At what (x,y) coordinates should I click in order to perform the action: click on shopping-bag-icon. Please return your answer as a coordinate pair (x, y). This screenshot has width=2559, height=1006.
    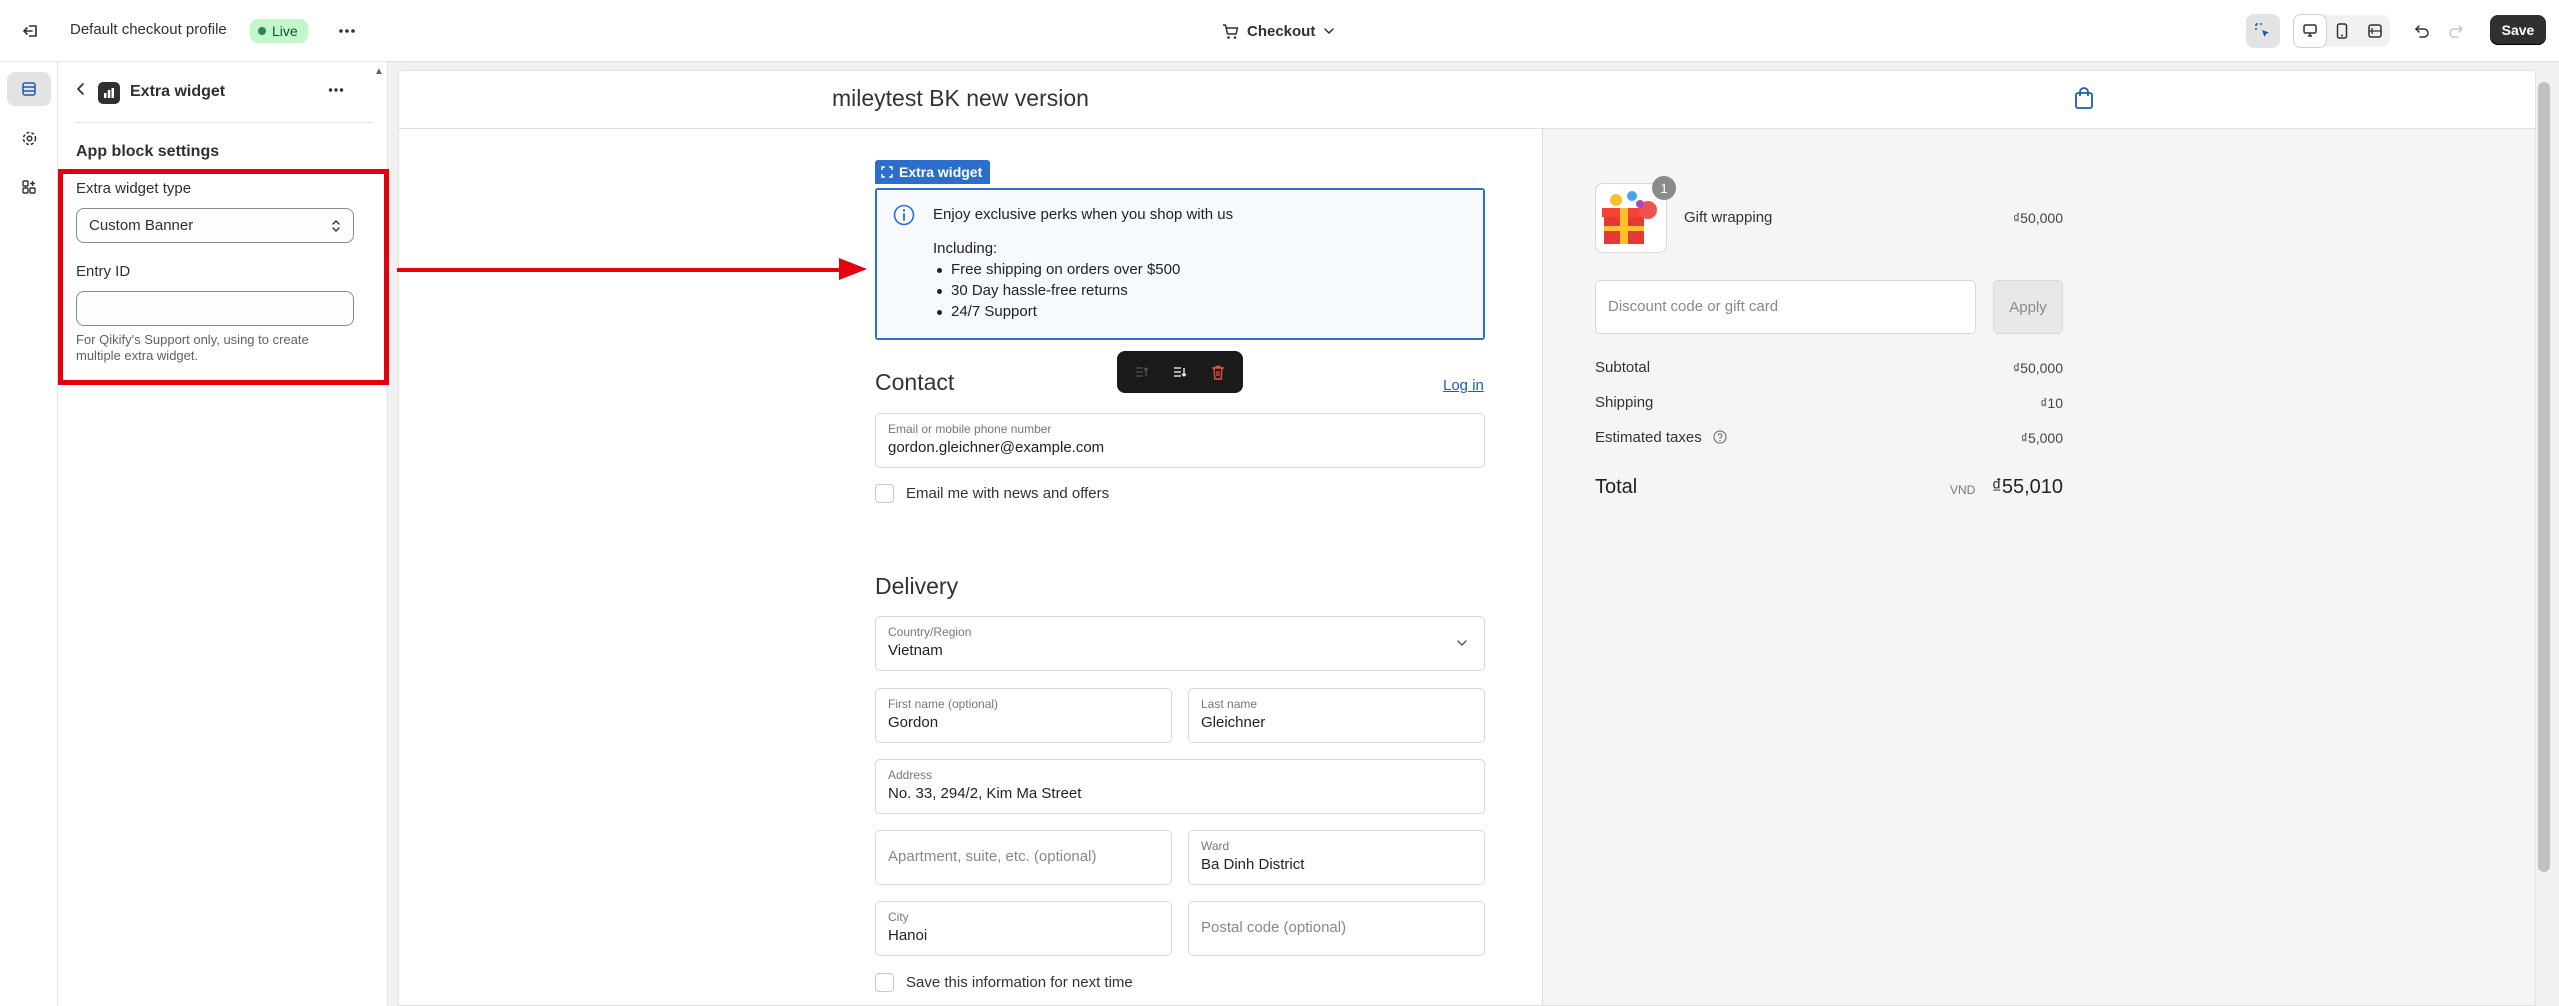
    Looking at the image, I should click on (2084, 98).